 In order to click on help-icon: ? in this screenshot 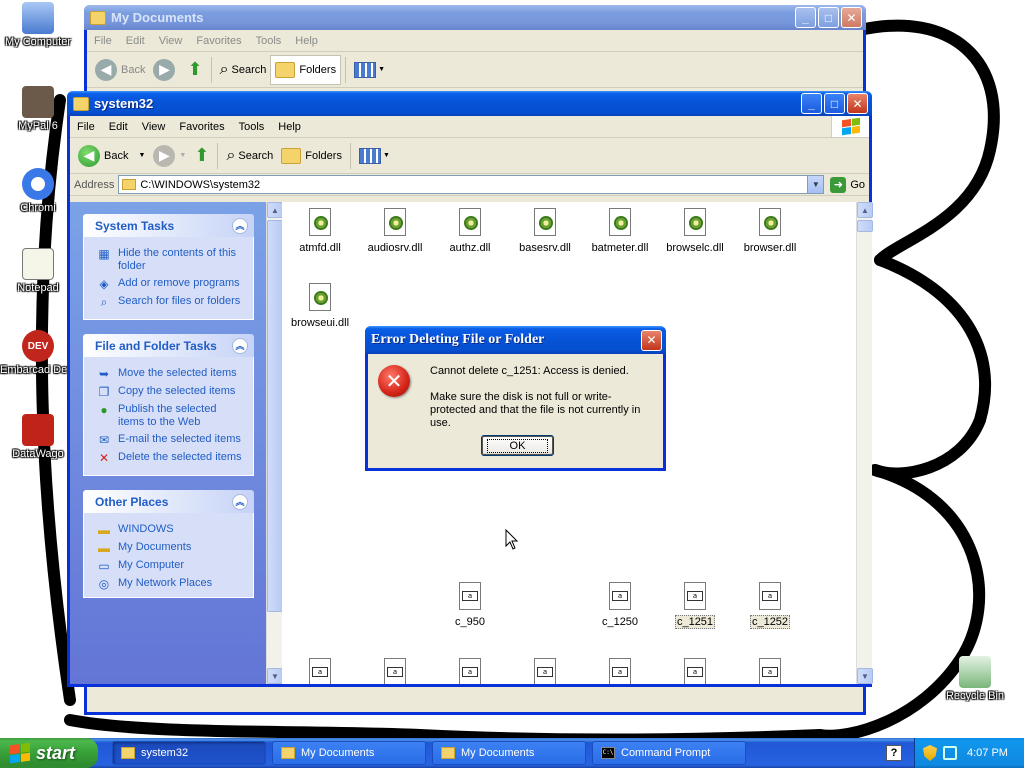, I will do `click(894, 753)`.